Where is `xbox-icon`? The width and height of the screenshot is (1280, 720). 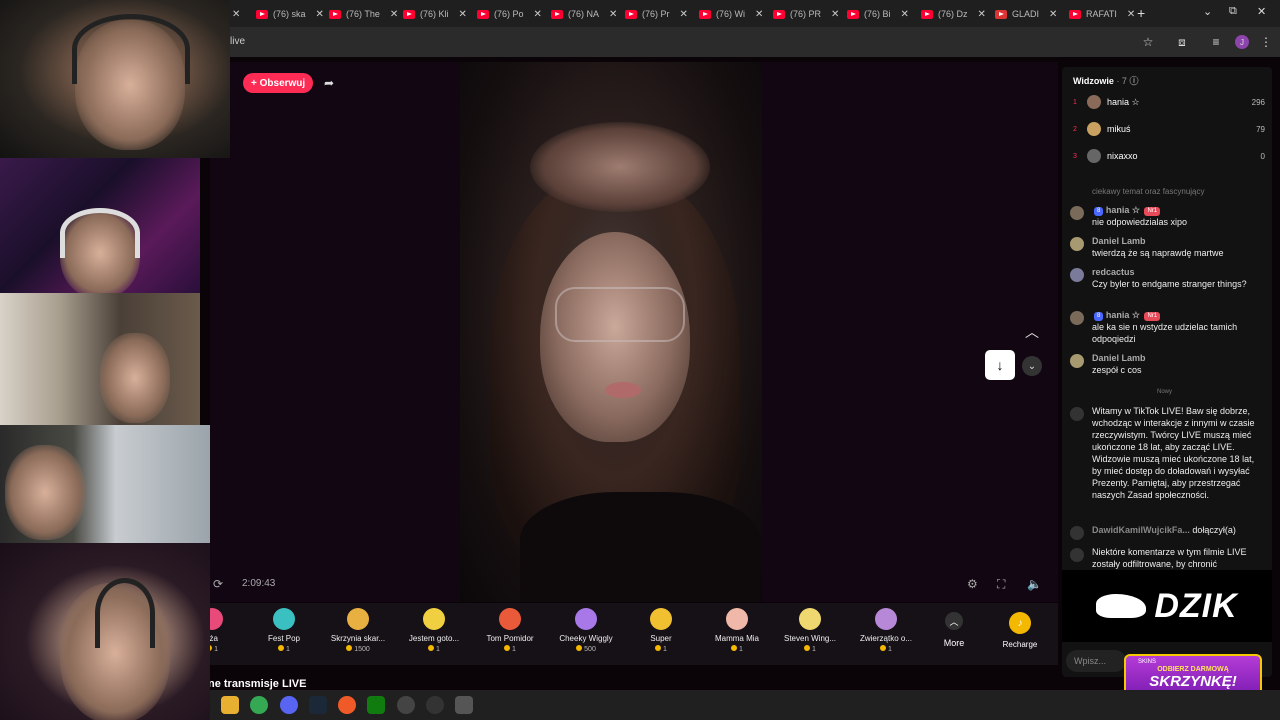 xbox-icon is located at coordinates (376, 705).